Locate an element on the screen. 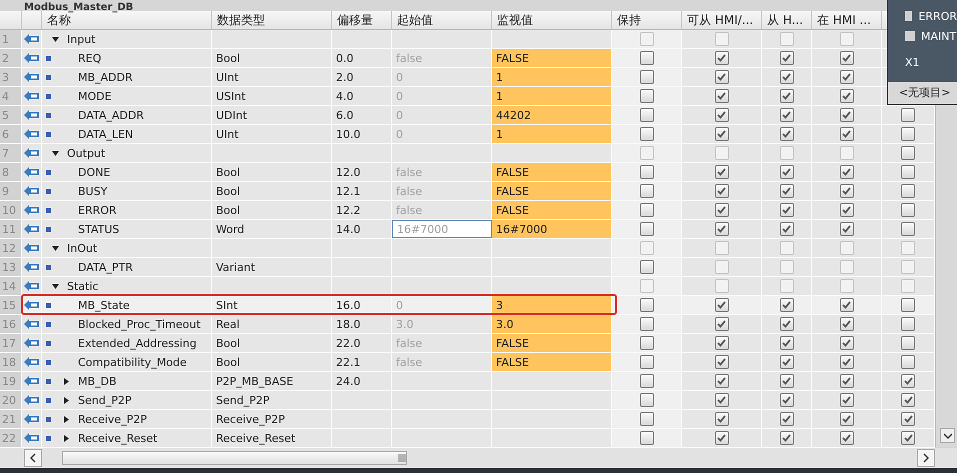  scroll-left-button is located at coordinates (33, 458).